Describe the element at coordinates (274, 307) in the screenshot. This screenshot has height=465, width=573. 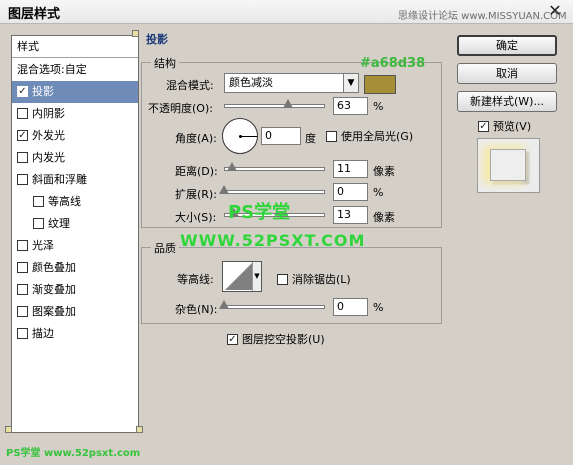
I see `noise-slider-track` at that location.